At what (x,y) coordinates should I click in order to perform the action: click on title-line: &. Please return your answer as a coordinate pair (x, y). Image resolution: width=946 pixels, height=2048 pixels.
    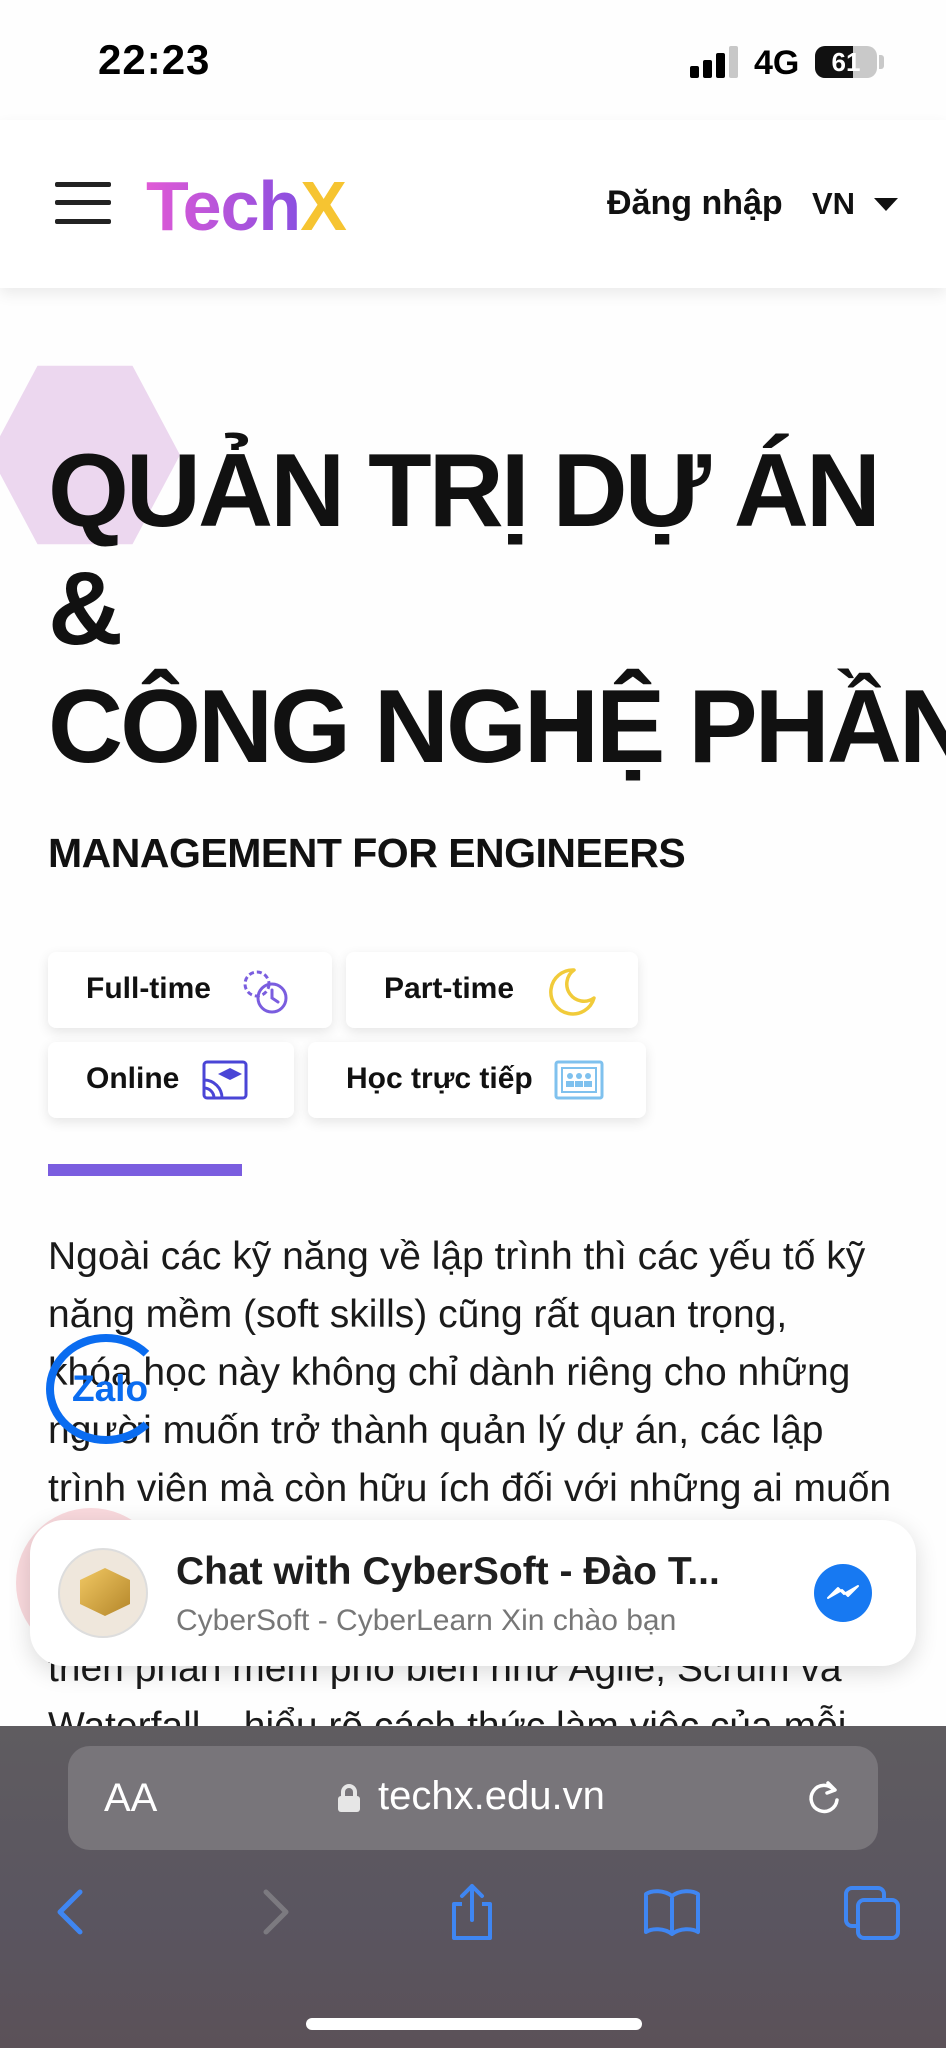
    Looking at the image, I should click on (85, 609).